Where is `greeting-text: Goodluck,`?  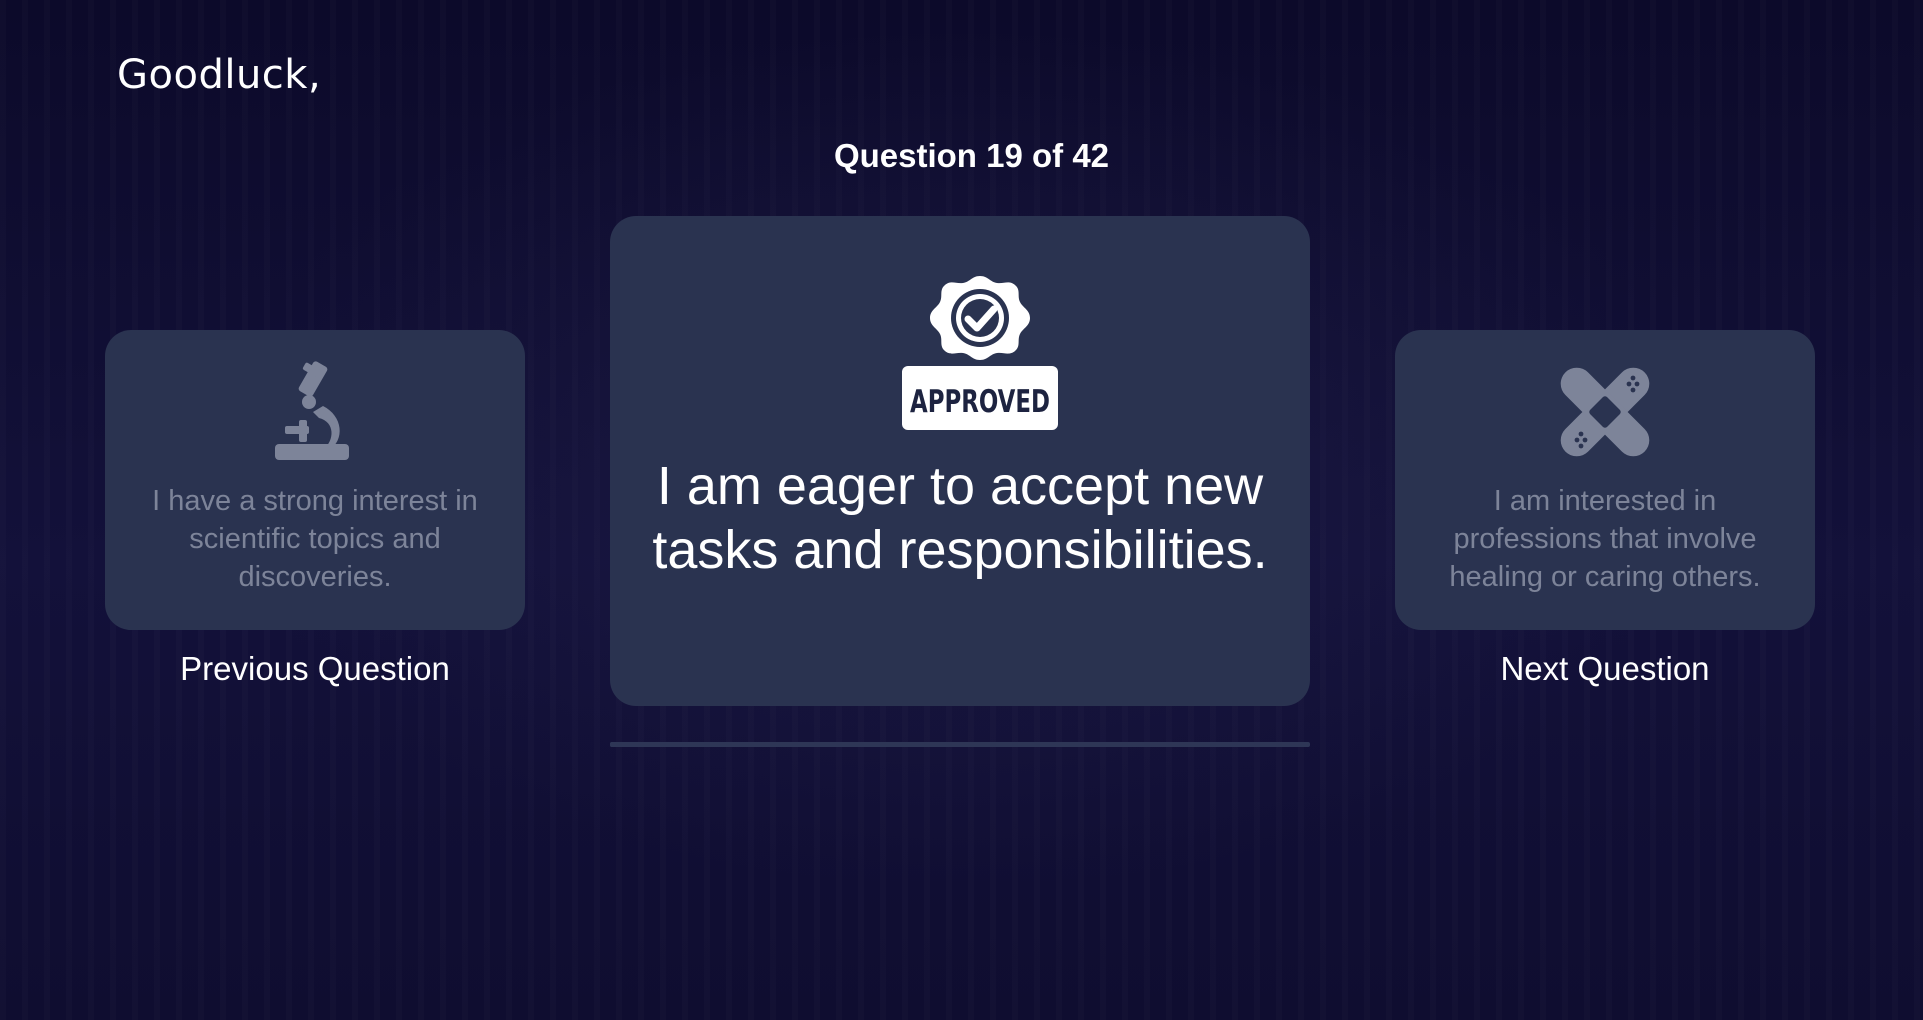
greeting-text: Goodluck, is located at coordinates (219, 75).